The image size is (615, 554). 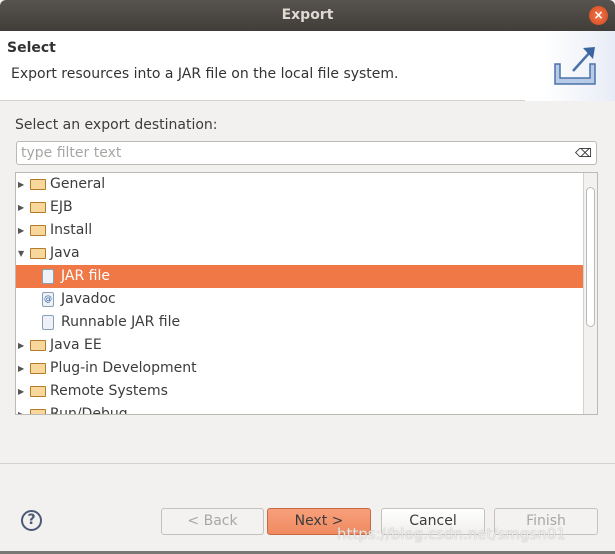 What do you see at coordinates (300, 299) in the screenshot?
I see `tree-item: @ Javadoc` at bounding box center [300, 299].